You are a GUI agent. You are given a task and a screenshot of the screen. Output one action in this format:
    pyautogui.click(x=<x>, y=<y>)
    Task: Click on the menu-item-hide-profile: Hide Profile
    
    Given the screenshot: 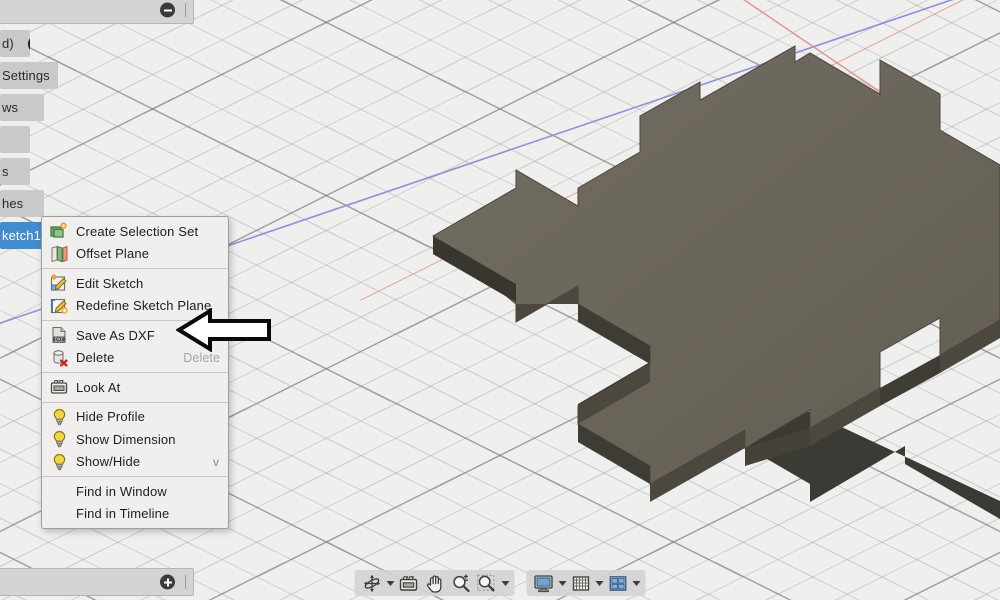 What is the action you would take?
    pyautogui.click(x=135, y=417)
    